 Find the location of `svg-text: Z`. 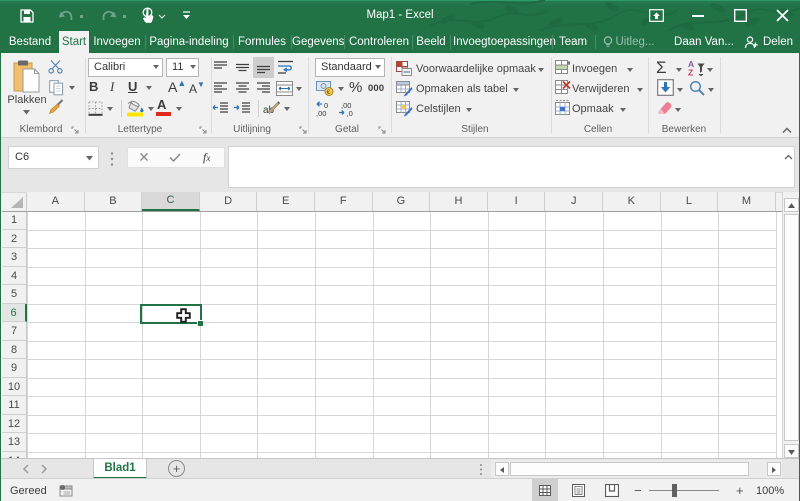

svg-text: Z is located at coordinates (690, 72).